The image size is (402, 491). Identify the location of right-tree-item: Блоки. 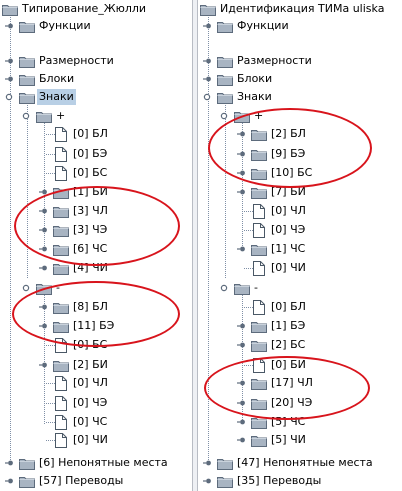
(245, 79).